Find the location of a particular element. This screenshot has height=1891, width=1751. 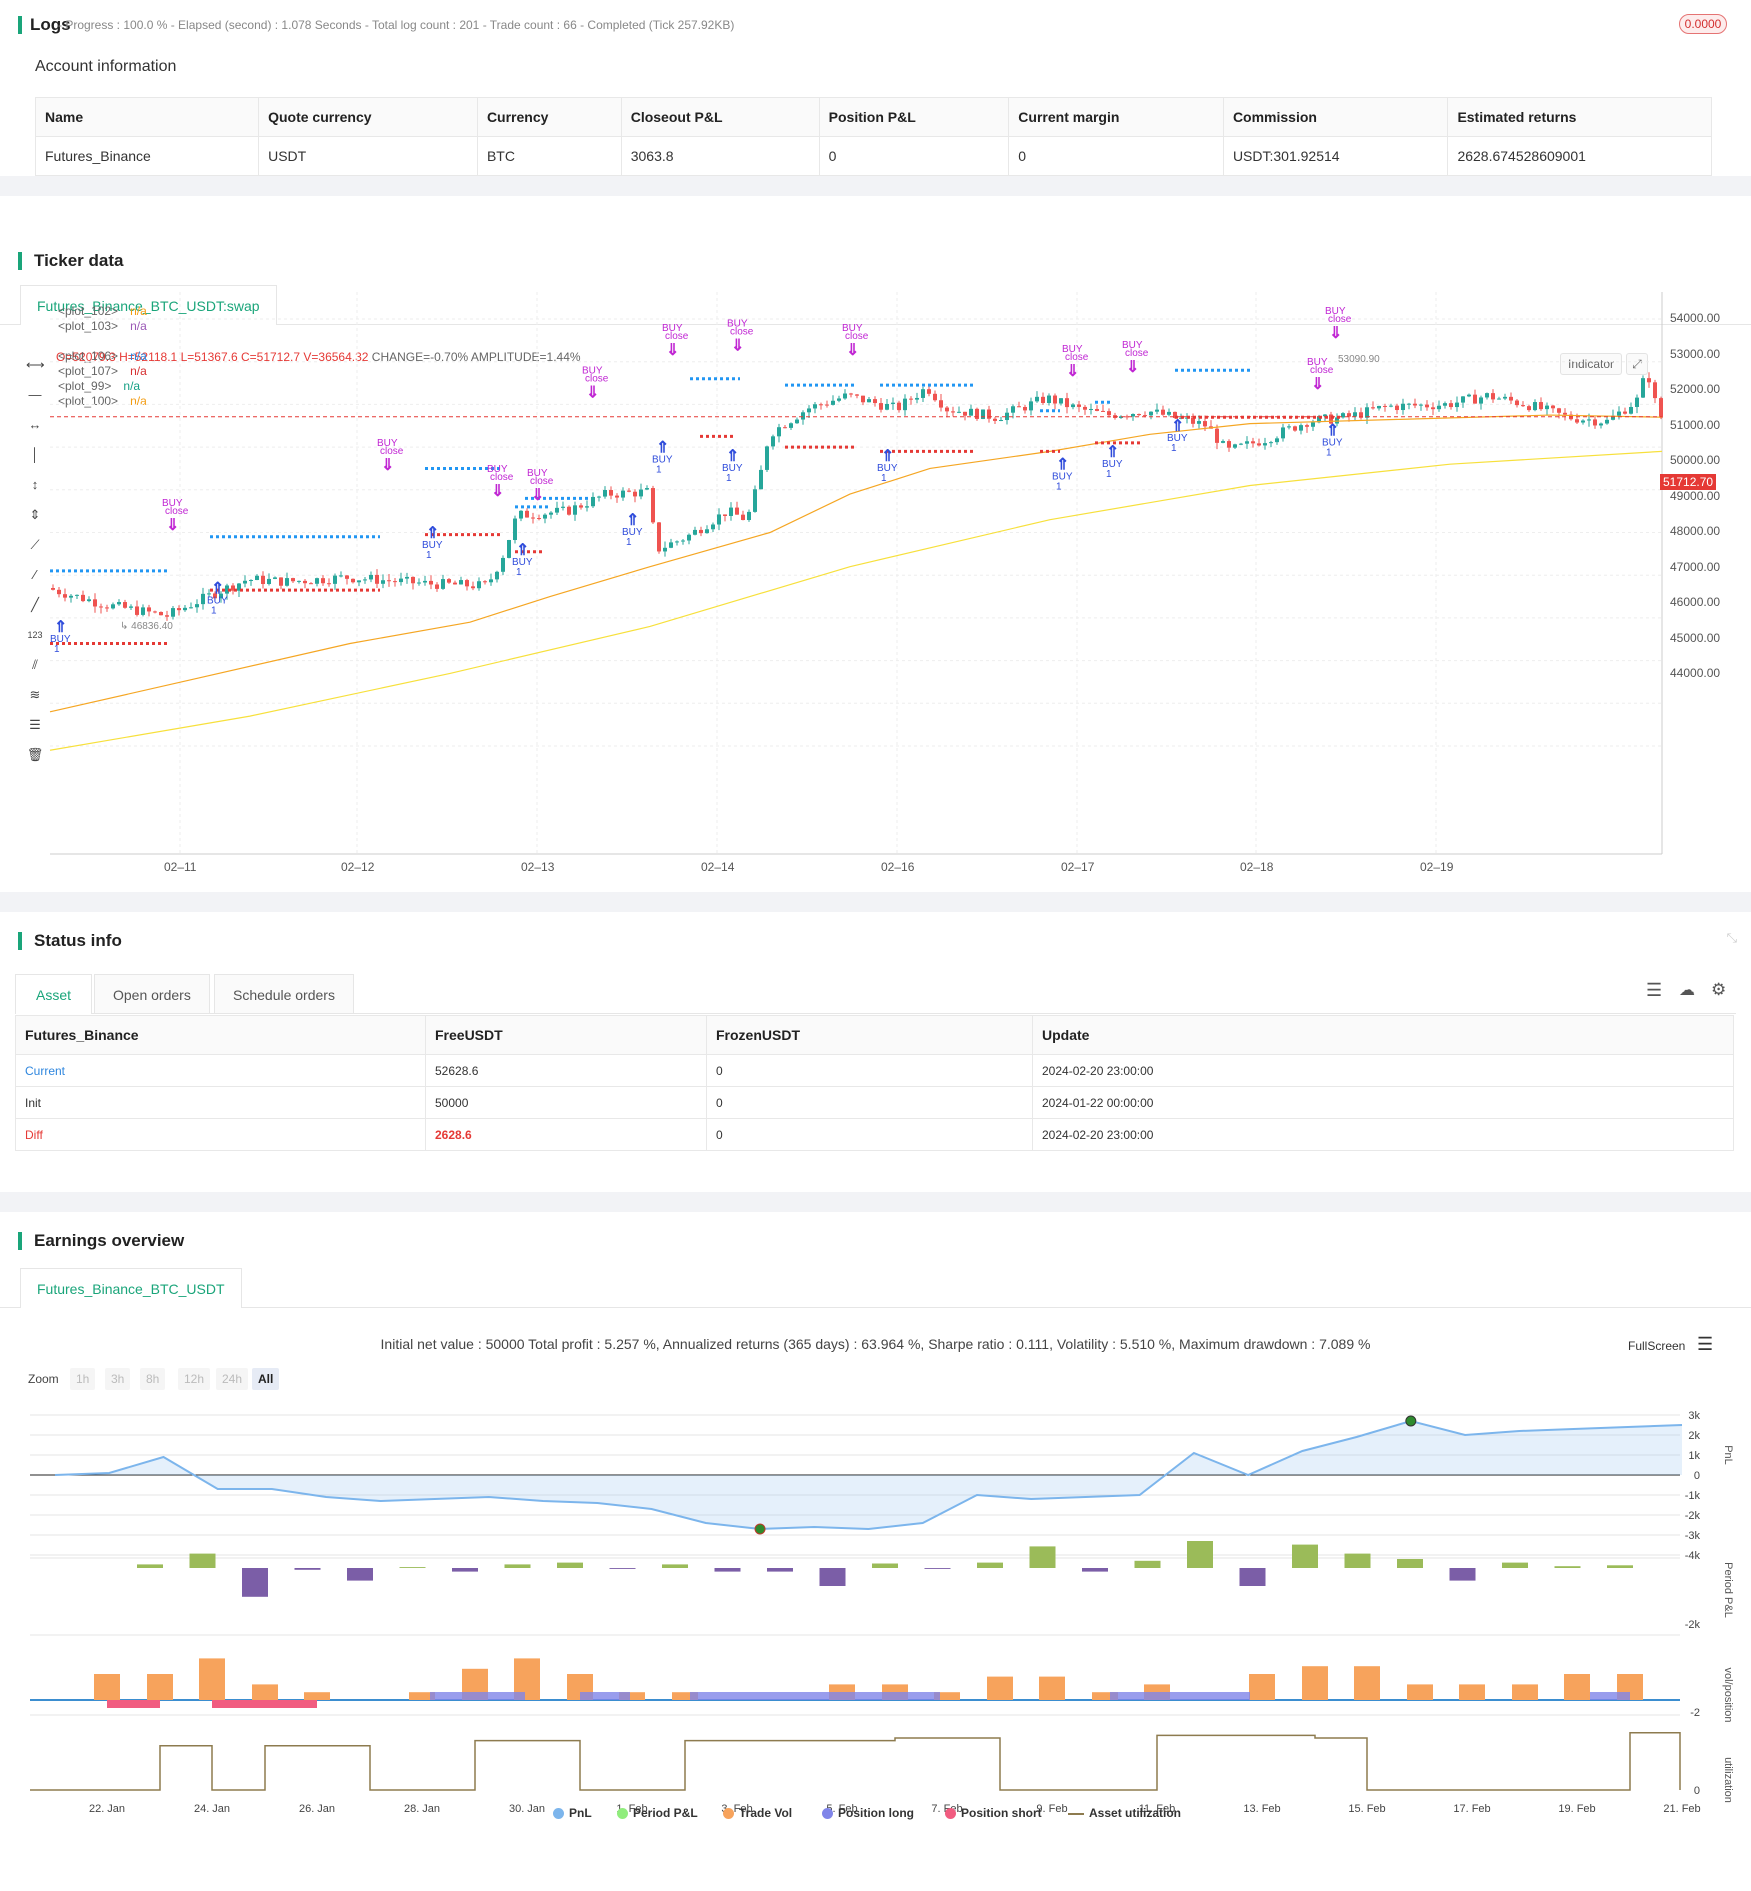

zoom-8h-button: 8h is located at coordinates (153, 1379).